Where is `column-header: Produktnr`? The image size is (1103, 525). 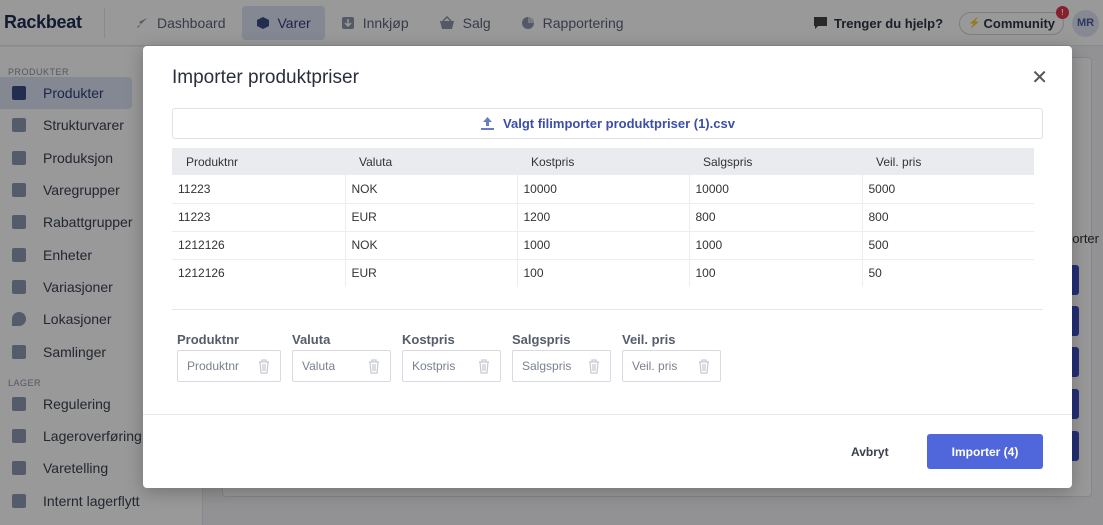
column-header: Produktnr is located at coordinates (258, 161).